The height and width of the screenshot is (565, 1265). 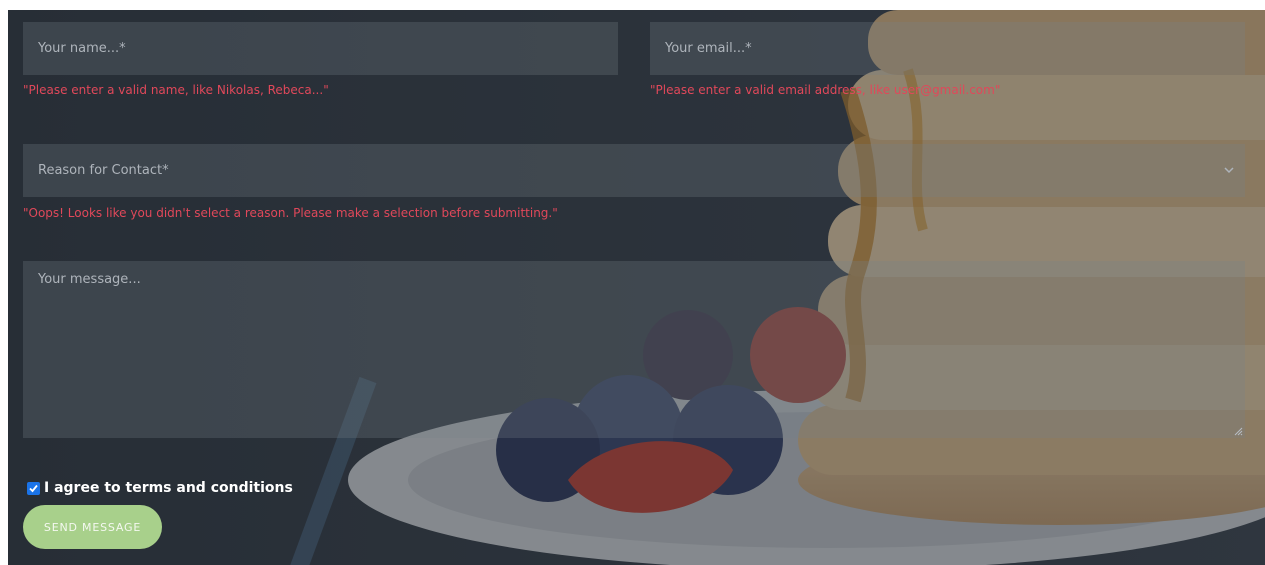 I want to click on checkmark-icon, so click(x=33, y=488).